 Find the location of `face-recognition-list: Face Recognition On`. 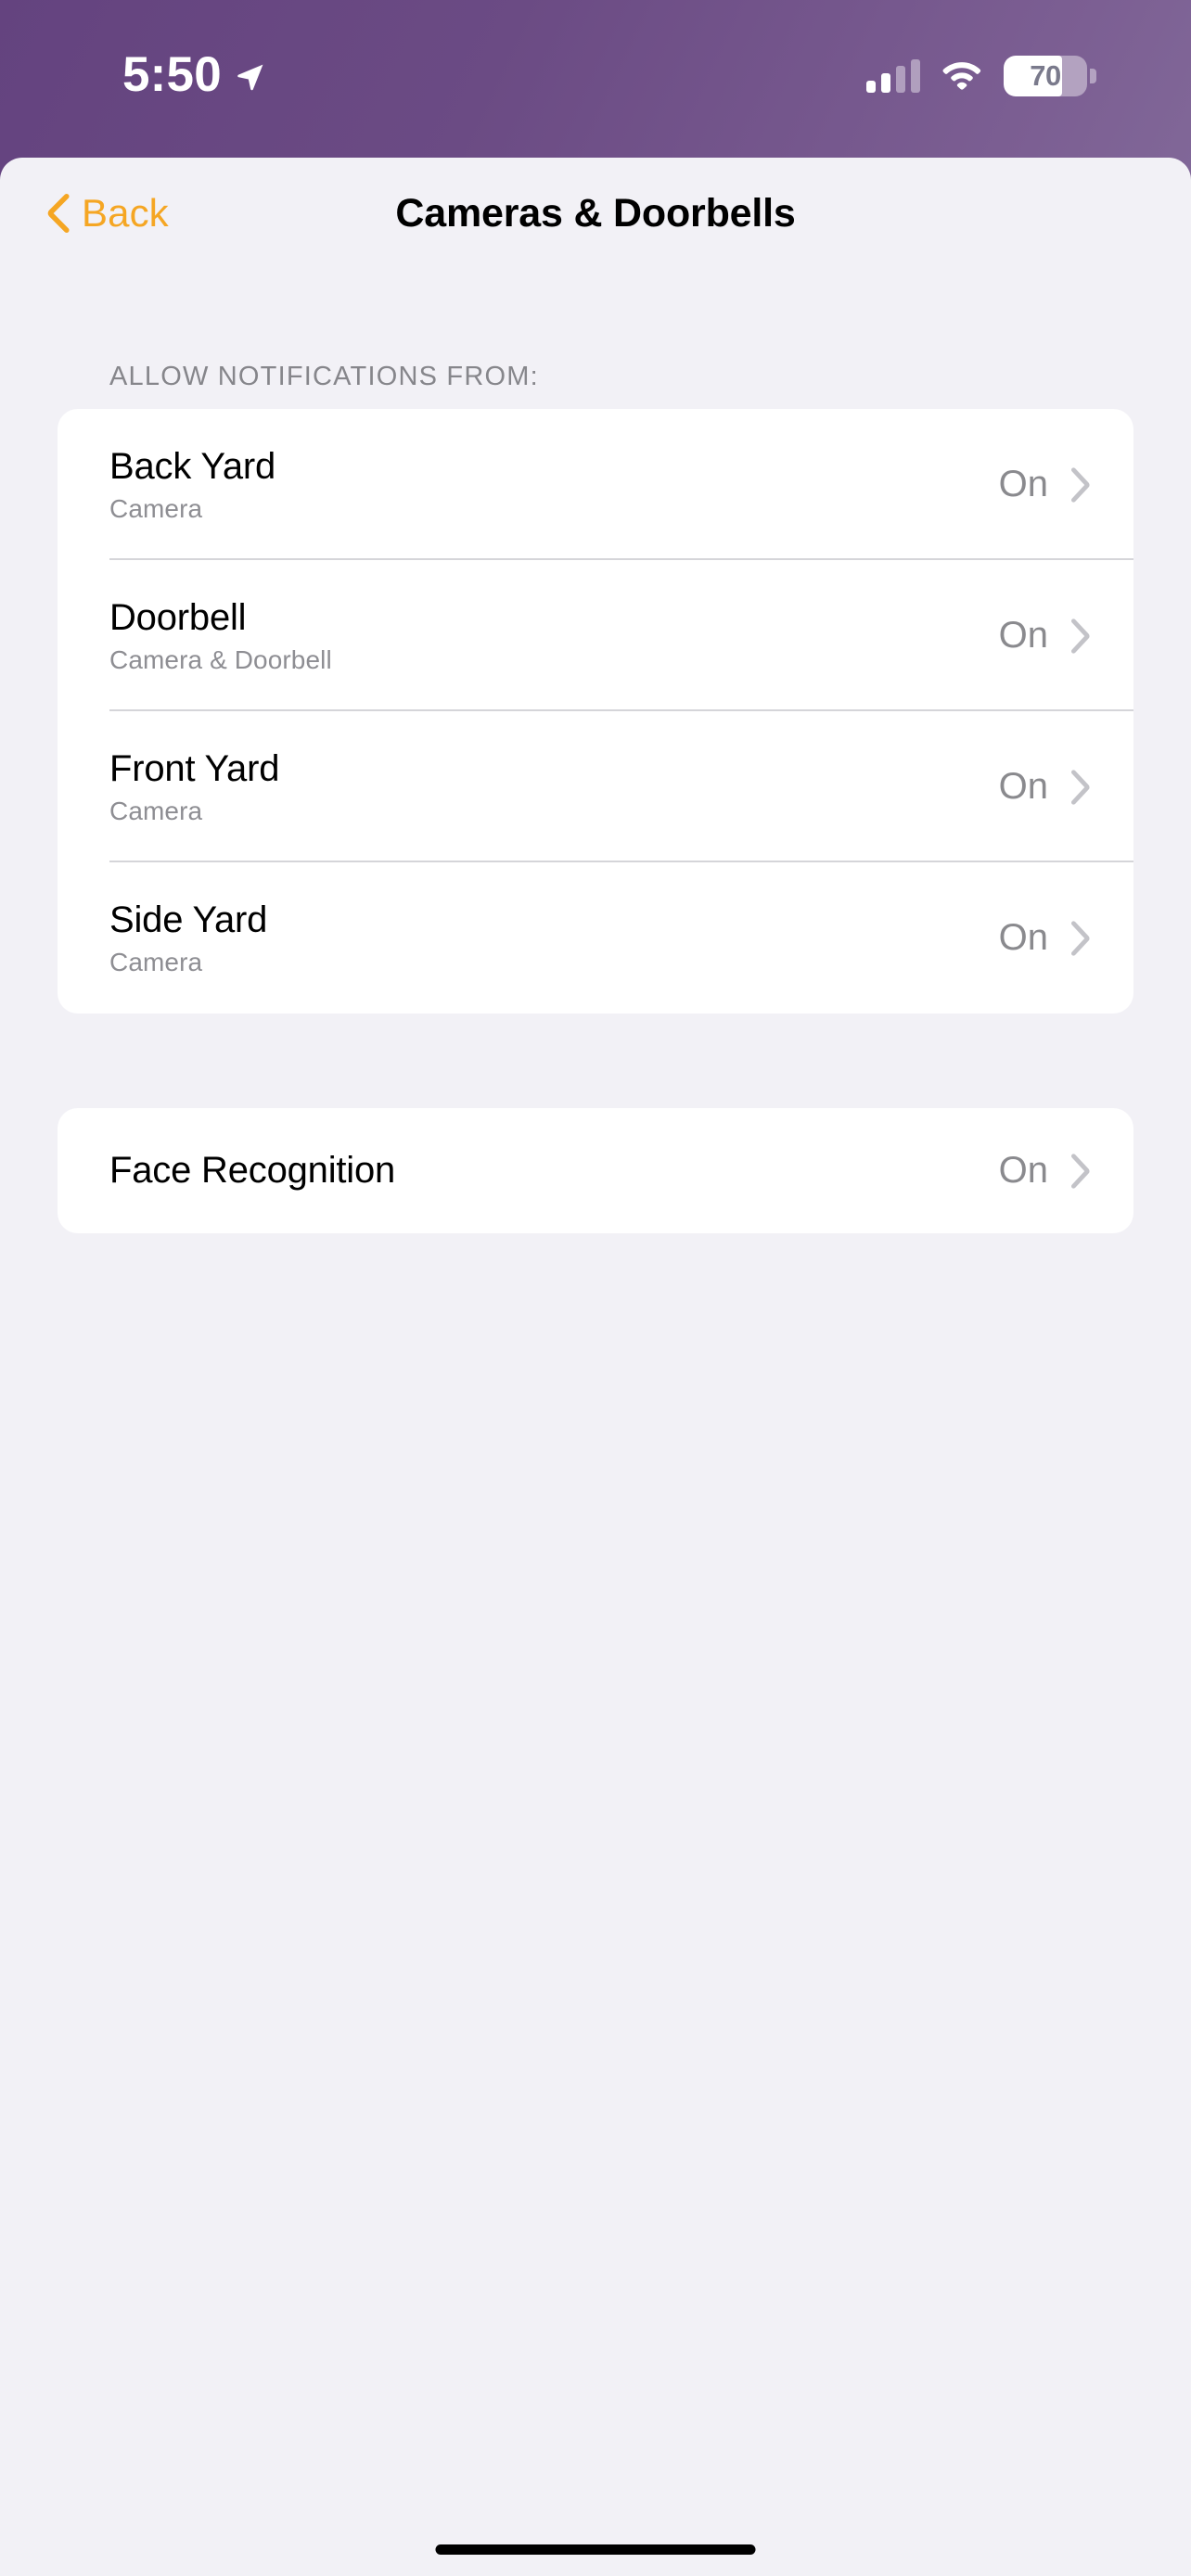

face-recognition-list: Face Recognition On is located at coordinates (595, 1170).